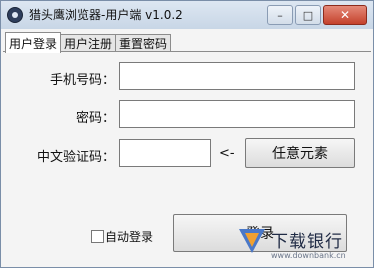 The image size is (374, 268). Describe the element at coordinates (106, 15) in the screenshot. I see `window-title: 猎头鹰浏览器-用户端 v1.0.2` at that location.